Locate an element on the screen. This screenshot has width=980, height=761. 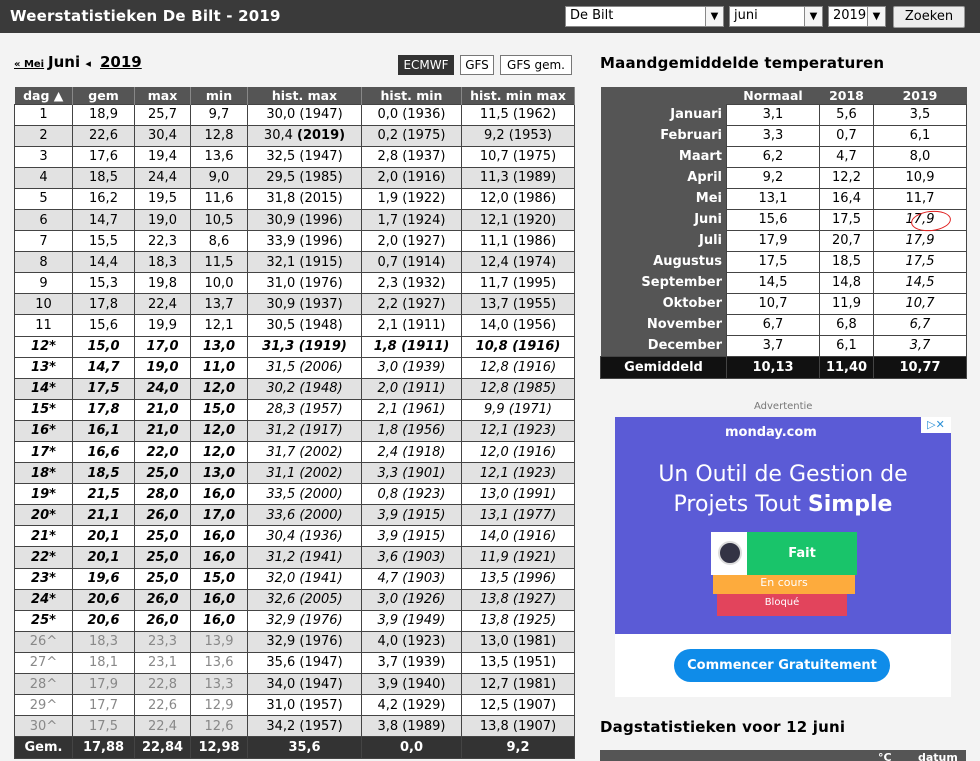
table-row: September 14,5 14,8 14,5 is located at coordinates (783, 282).